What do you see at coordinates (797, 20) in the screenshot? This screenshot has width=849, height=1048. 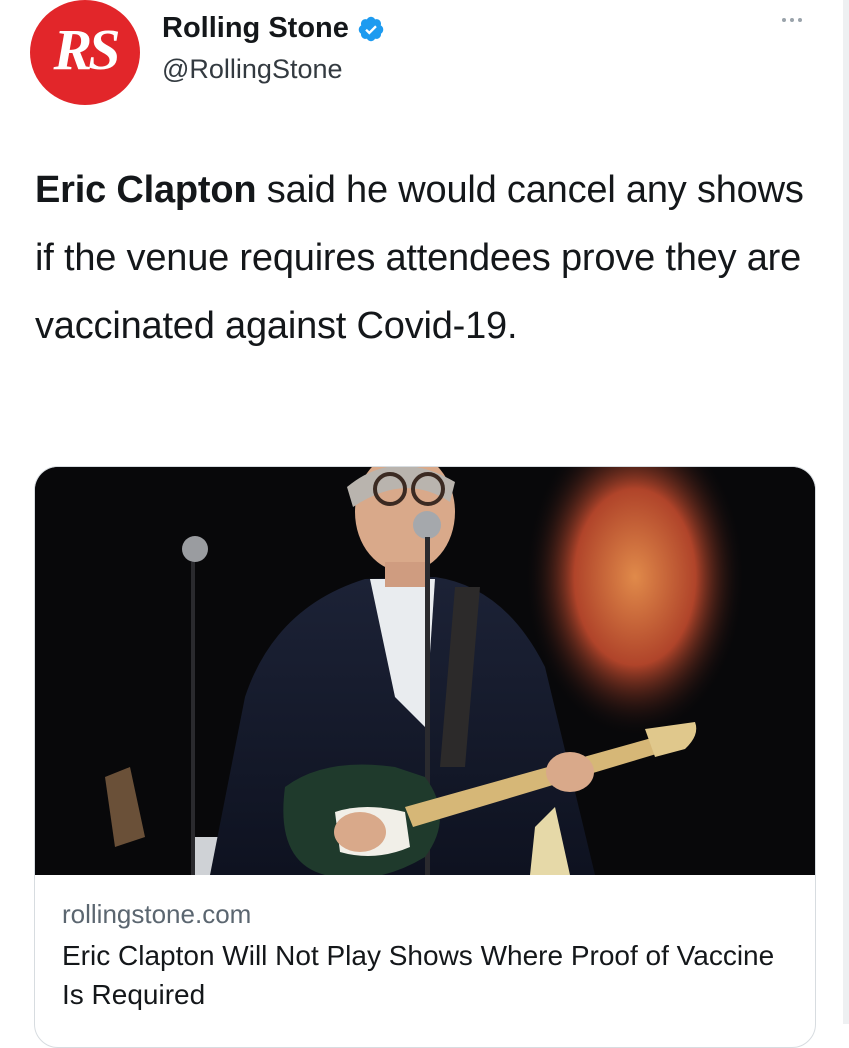 I see `more-horizontal-icon` at bounding box center [797, 20].